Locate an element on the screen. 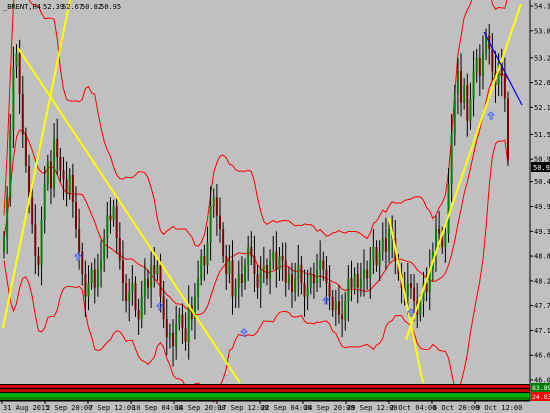 Image resolution: width=550 pixels, height=413 pixels. x-tick-label: 7 Sep 12:00 is located at coordinates (112, 408).